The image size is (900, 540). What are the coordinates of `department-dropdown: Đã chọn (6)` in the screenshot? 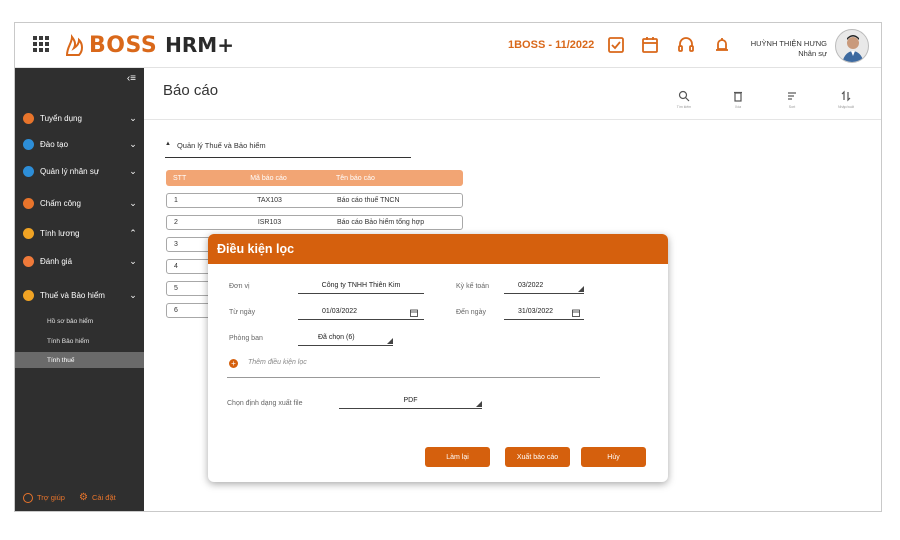 It's located at (345, 340).